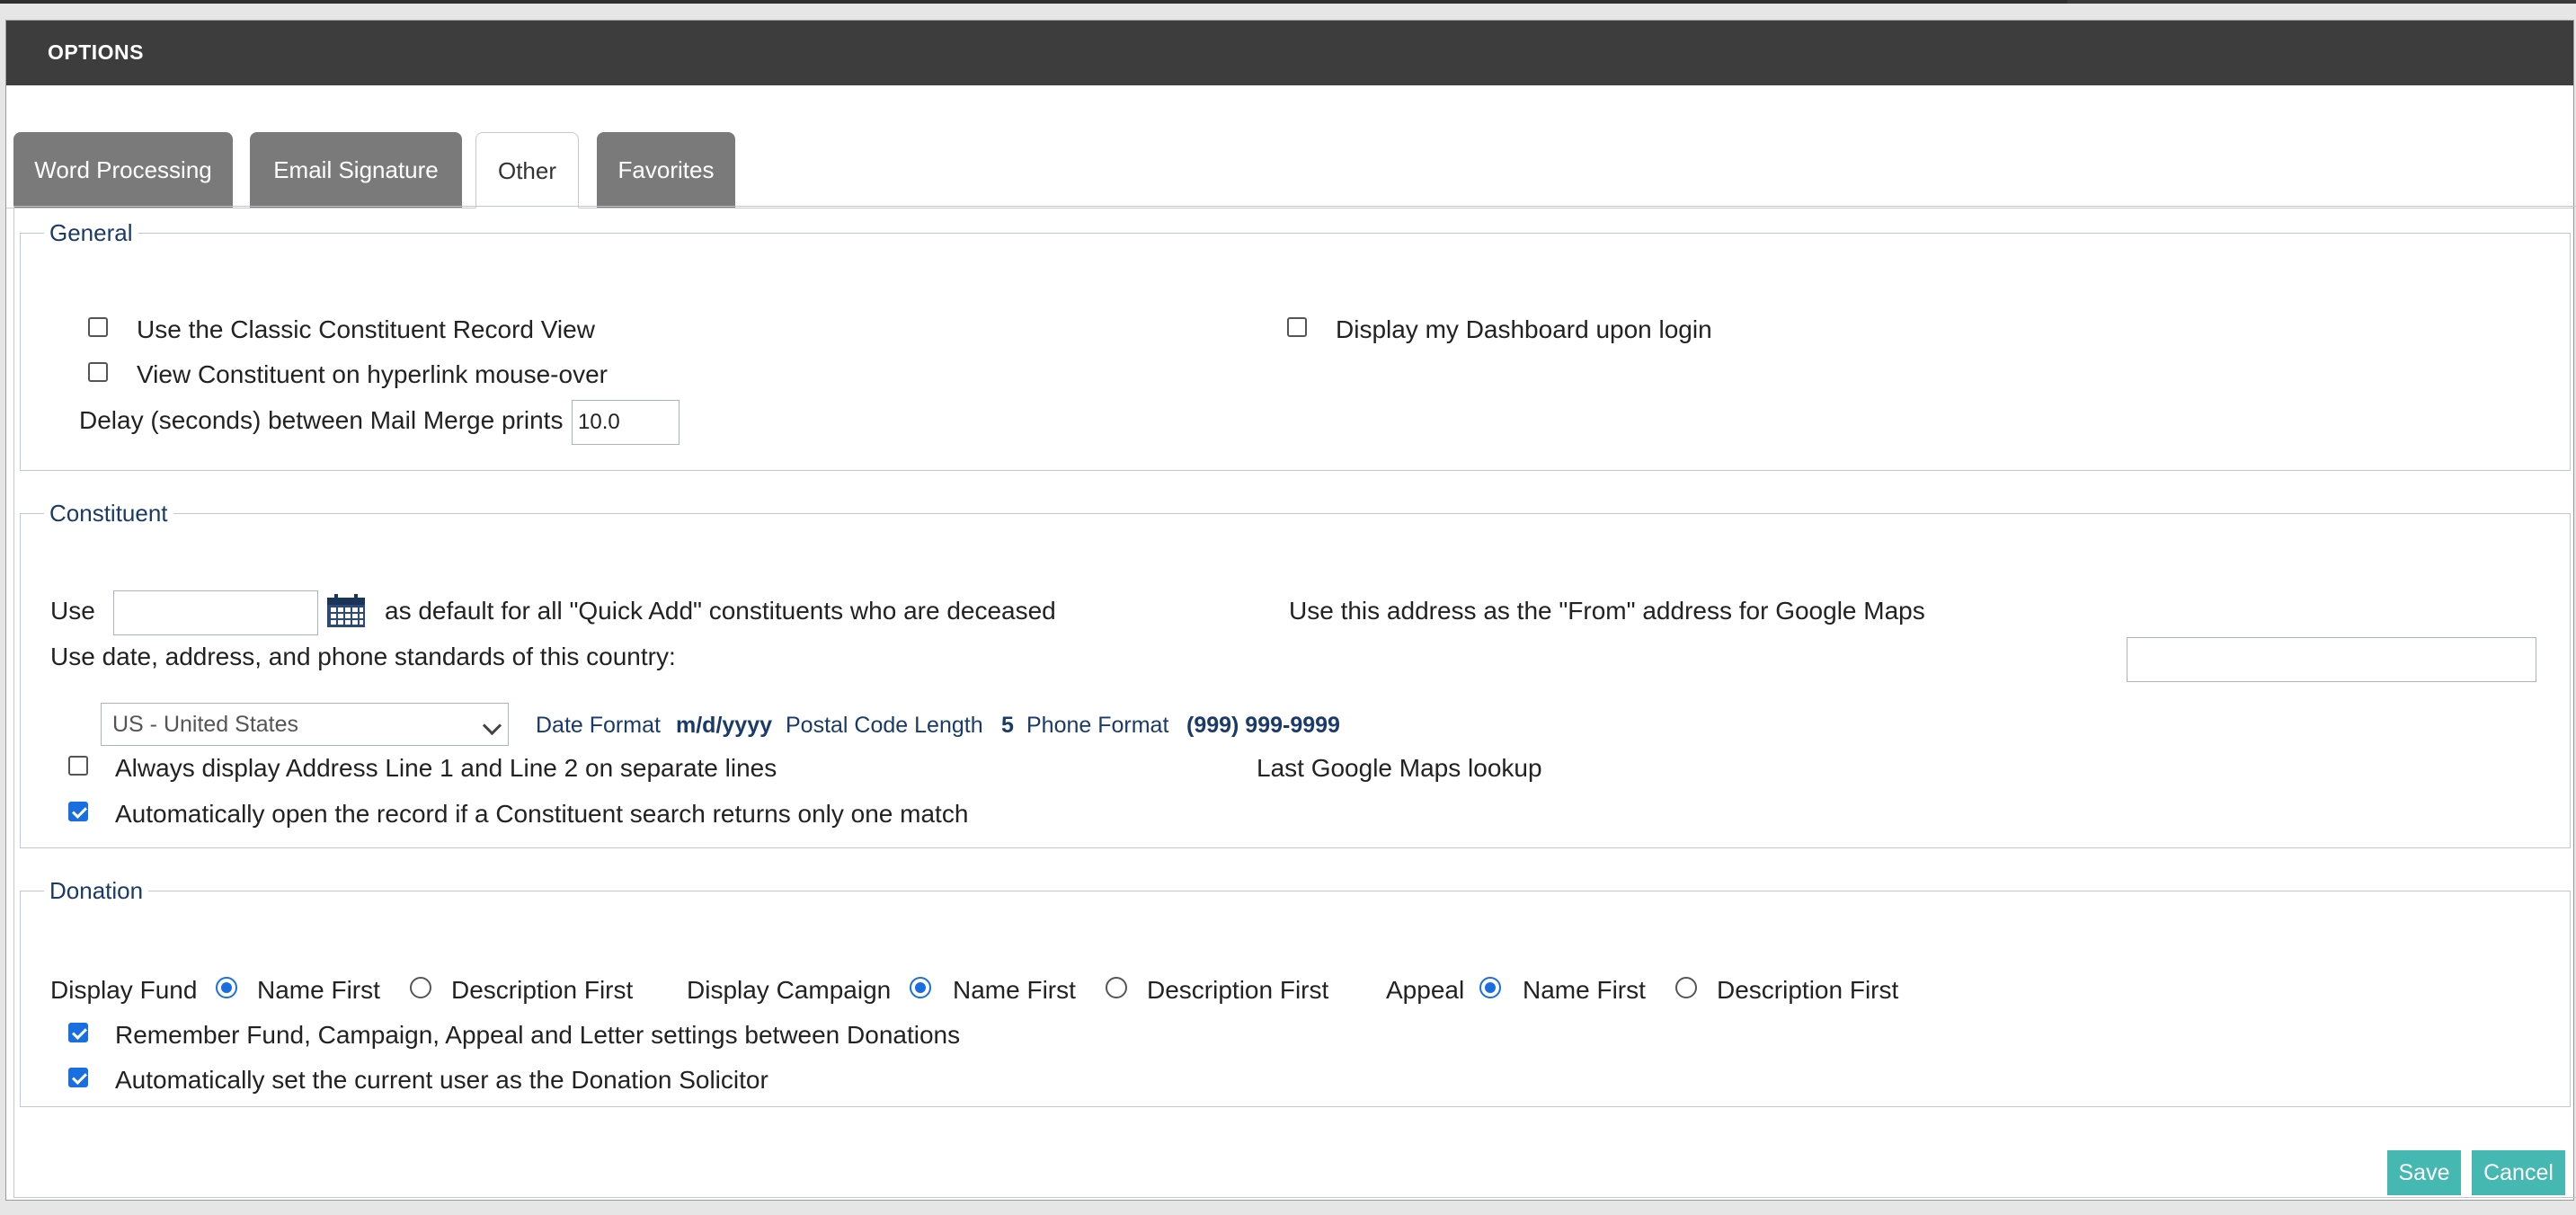 The height and width of the screenshot is (1215, 2576). I want to click on phone-format-value: (999) 999-9999, so click(1263, 725).